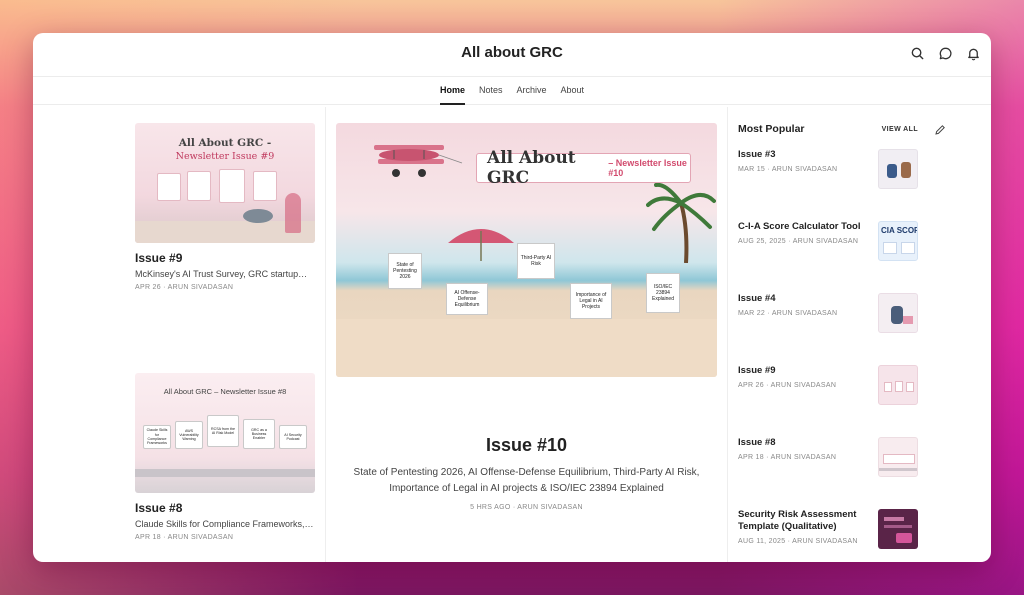 This screenshot has width=1024, height=595. I want to click on post-thumbnail: All About GRC - Newsletter Issue #9, so click(225, 183).